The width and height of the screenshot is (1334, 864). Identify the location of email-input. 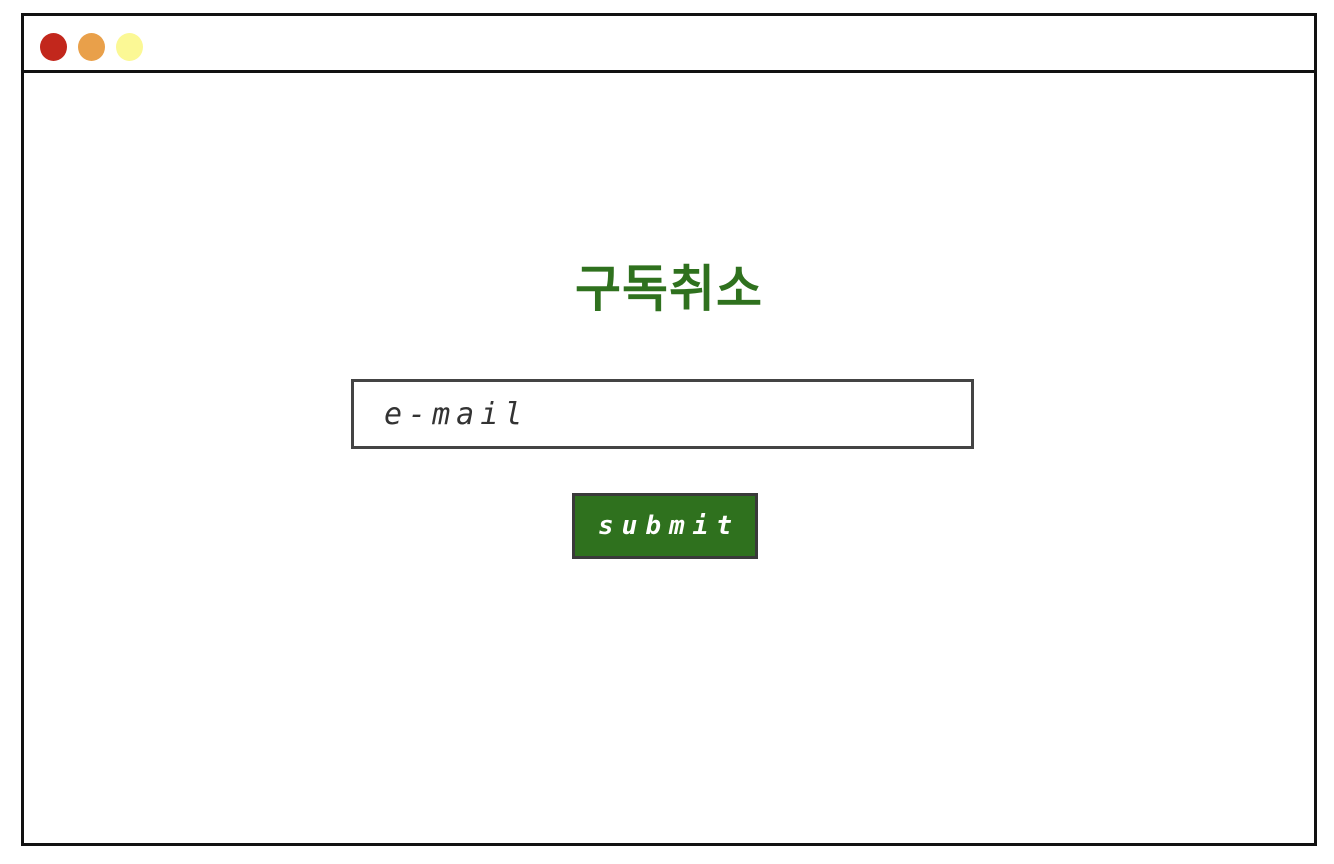
(662, 414).